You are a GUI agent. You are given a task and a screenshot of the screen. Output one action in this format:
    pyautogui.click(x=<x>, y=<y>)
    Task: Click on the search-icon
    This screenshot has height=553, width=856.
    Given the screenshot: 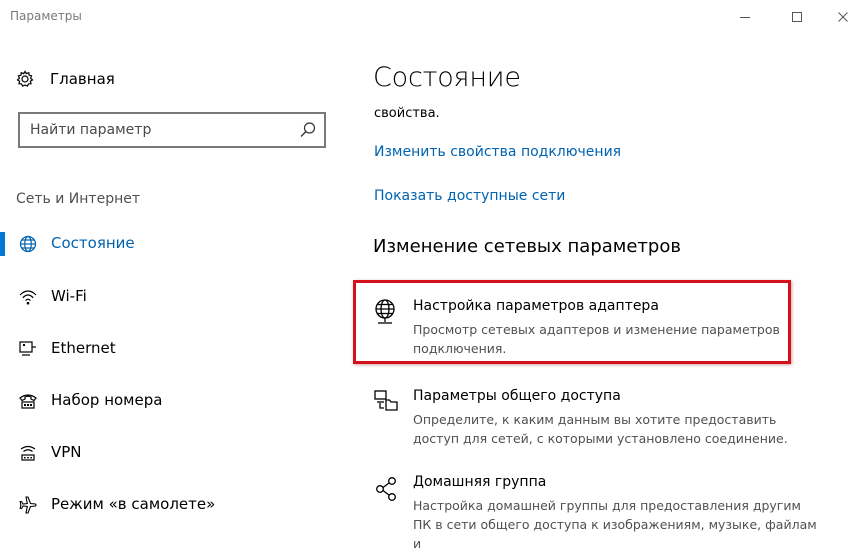 What is the action you would take?
    pyautogui.click(x=308, y=130)
    